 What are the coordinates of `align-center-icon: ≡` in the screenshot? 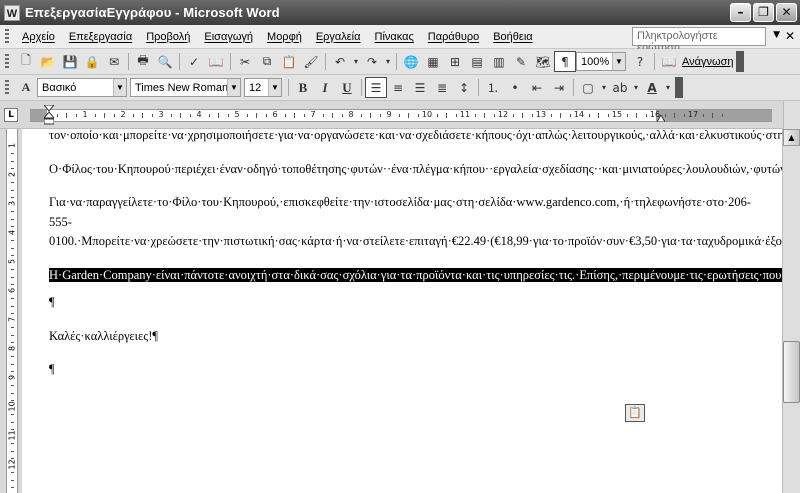 It's located at (398, 87).